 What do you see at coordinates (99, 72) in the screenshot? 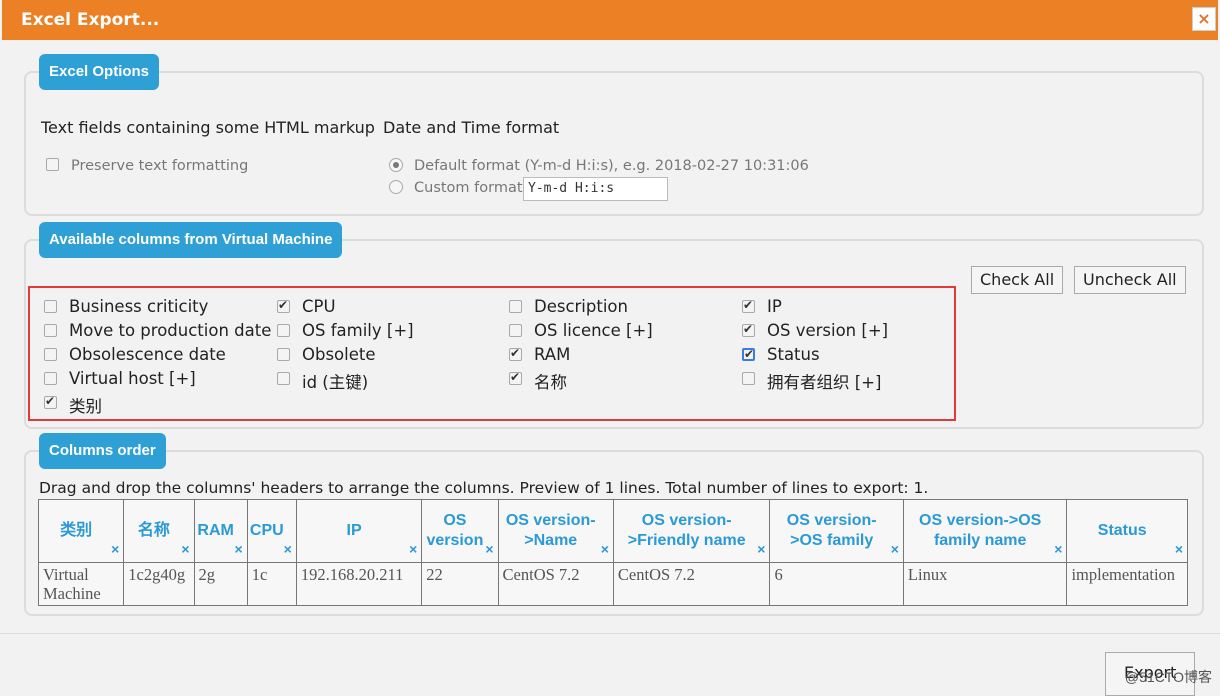
I see `excel-options-legend: Excel Options` at bounding box center [99, 72].